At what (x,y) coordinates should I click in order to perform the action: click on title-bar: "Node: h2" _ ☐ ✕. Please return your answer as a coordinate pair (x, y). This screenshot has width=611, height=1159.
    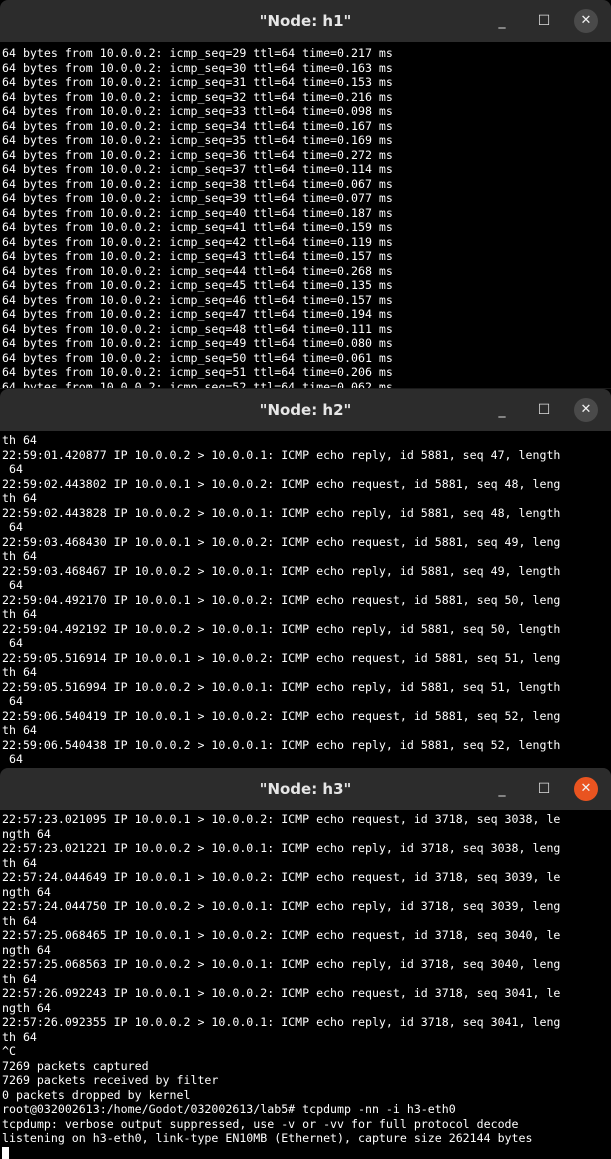
    Looking at the image, I should click on (305, 410).